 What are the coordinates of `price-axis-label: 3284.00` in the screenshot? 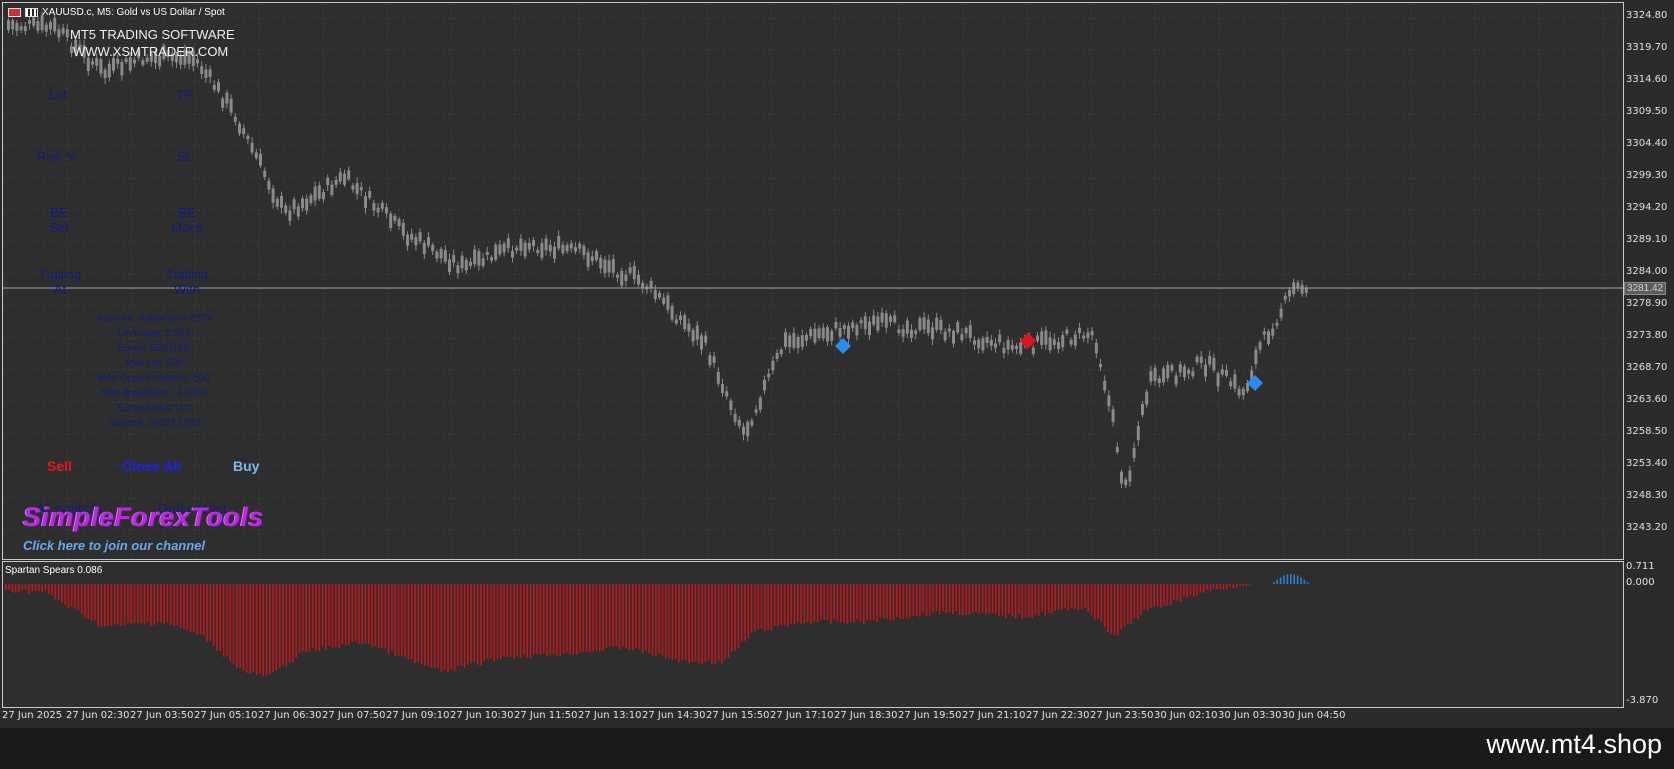 It's located at (1647, 271).